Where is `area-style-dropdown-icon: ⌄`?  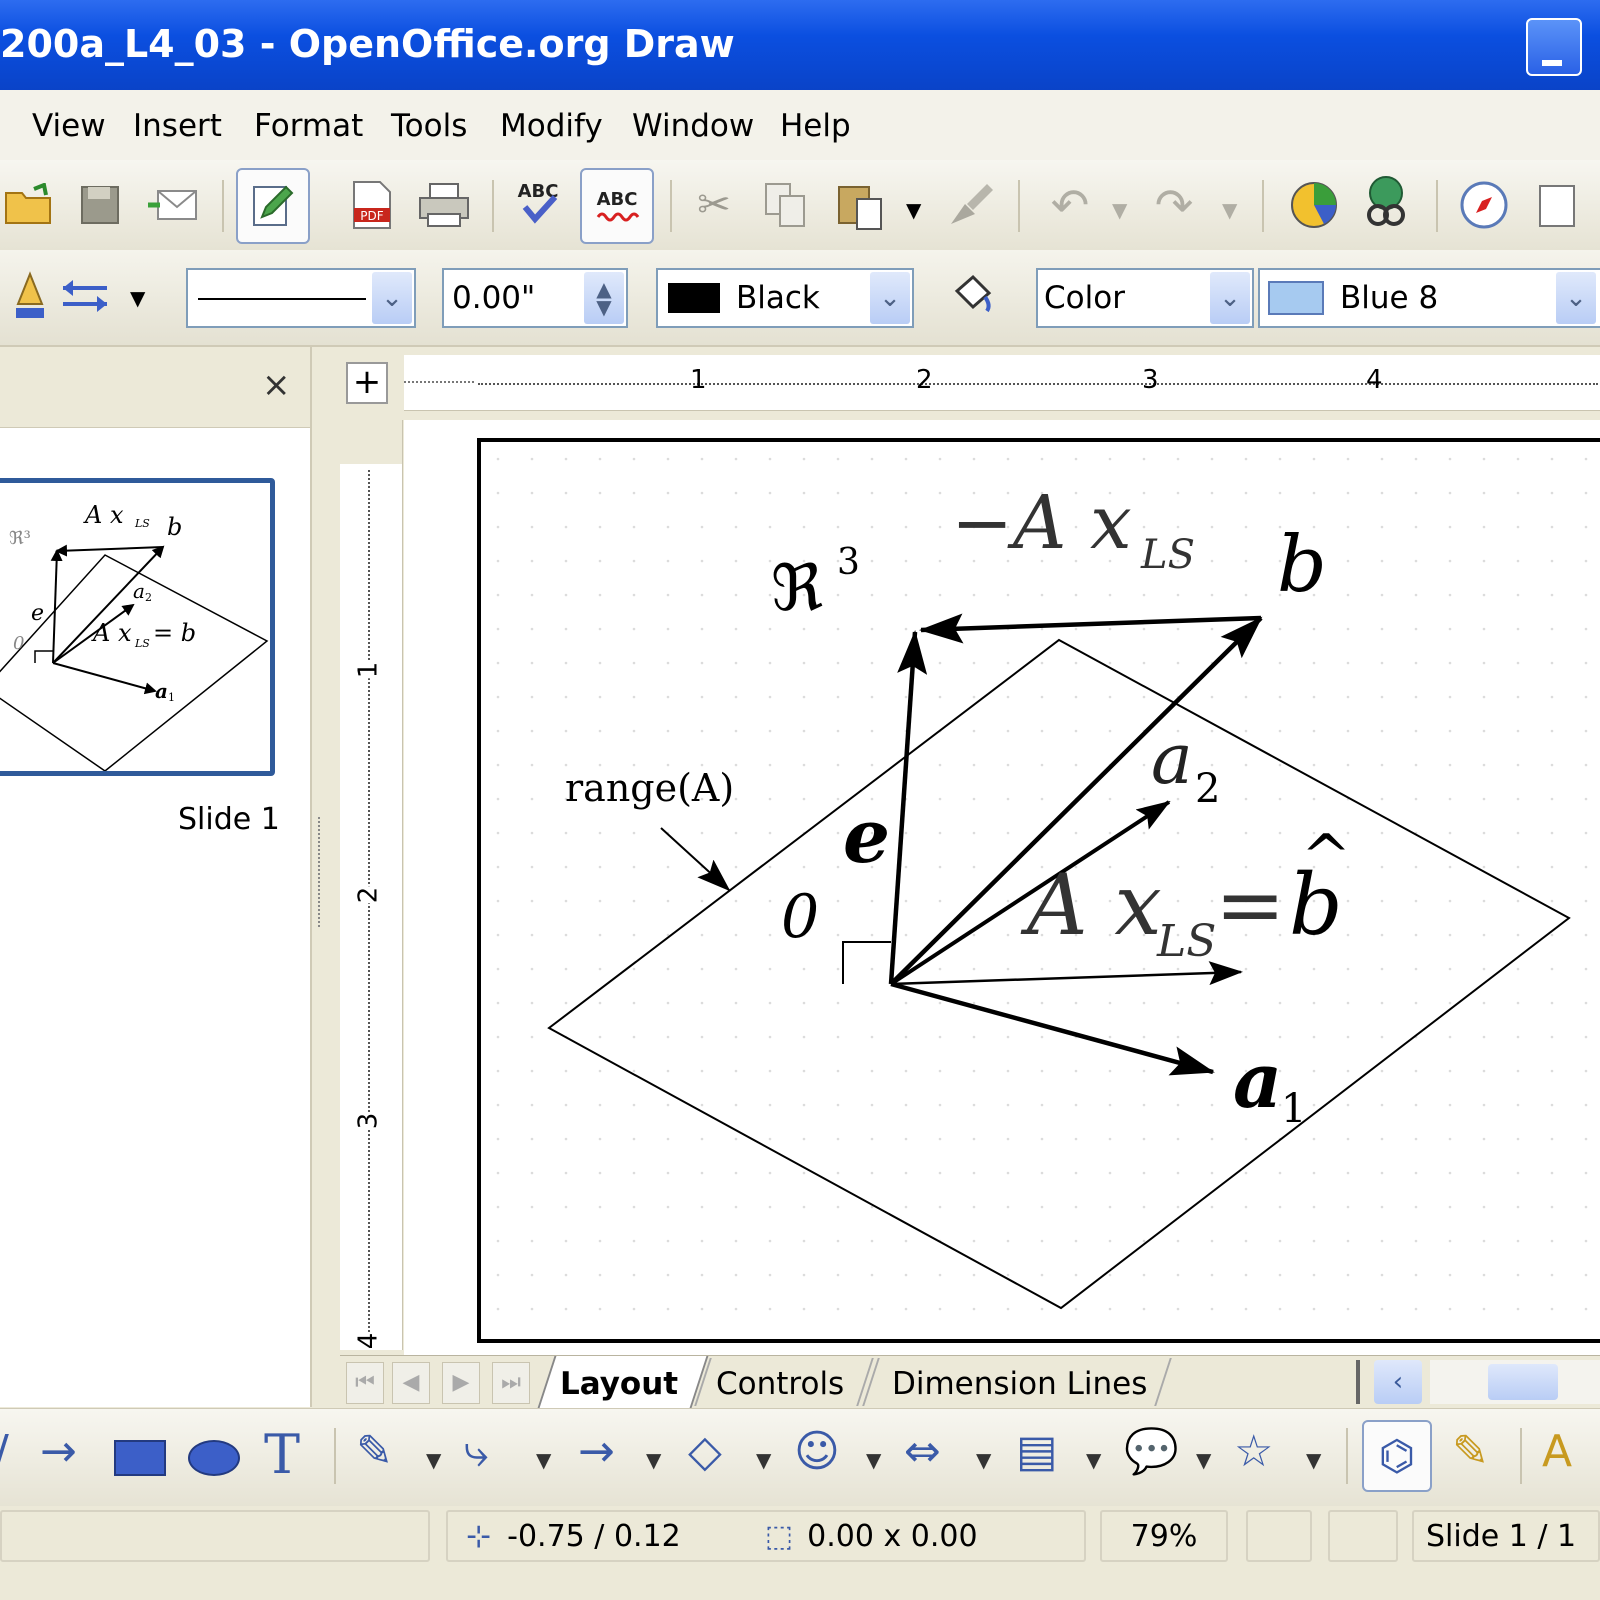
area-style-dropdown-icon: ⌄ is located at coordinates (1230, 298).